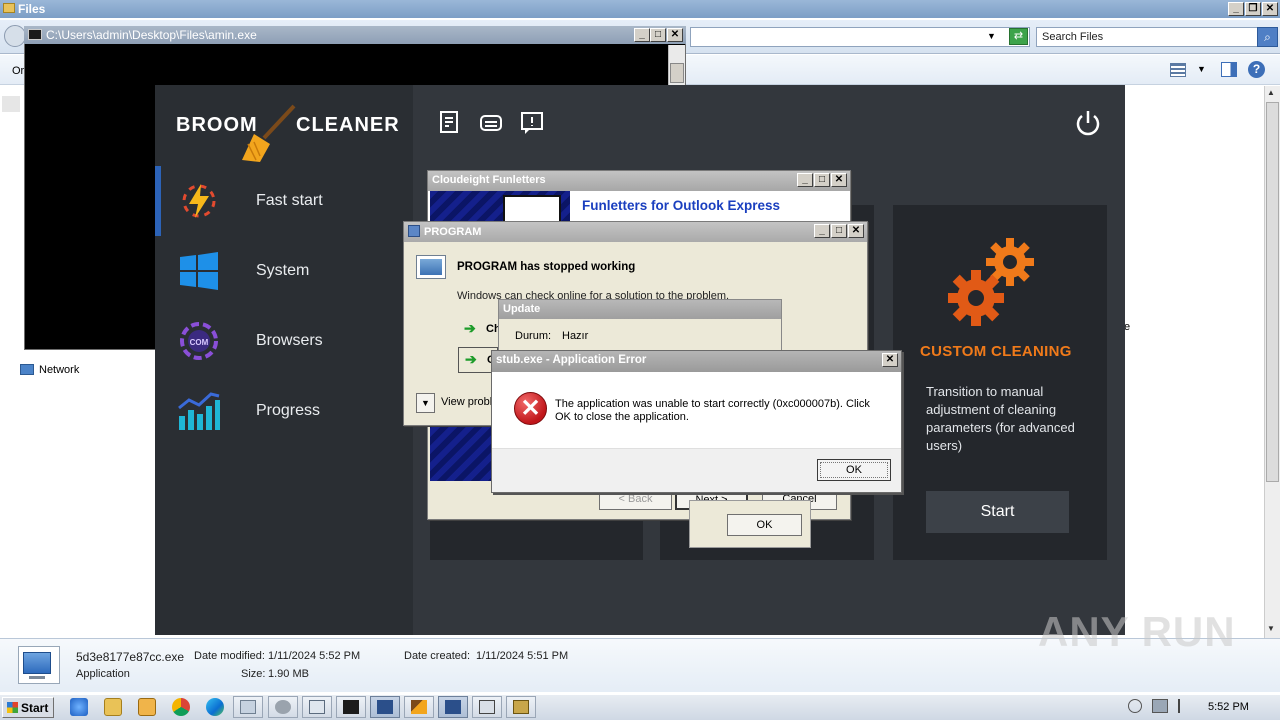  Describe the element at coordinates (675, 35) in the screenshot. I see `console-close-button: ✕` at that location.